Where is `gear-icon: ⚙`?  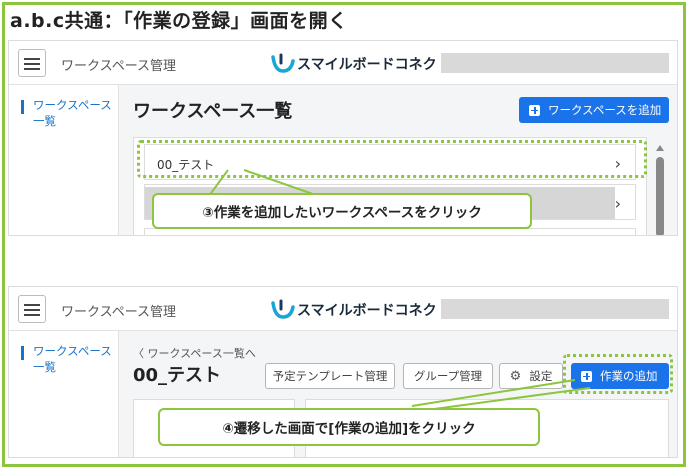 gear-icon: ⚙ is located at coordinates (515, 376).